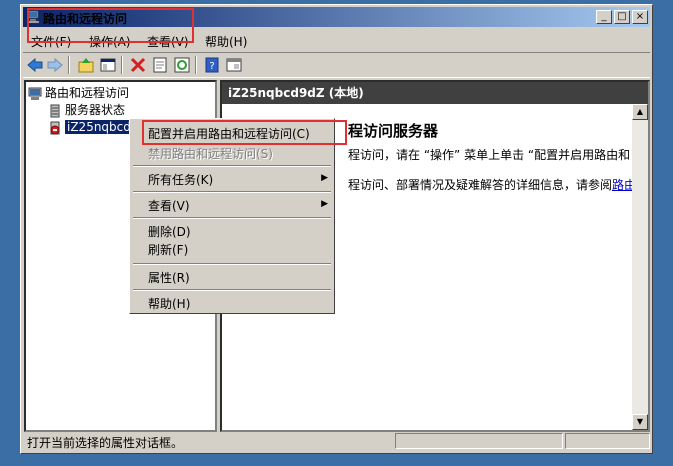  Describe the element at coordinates (105, 443) in the screenshot. I see `status-text: 打开当前选择的属性对话框。` at that location.